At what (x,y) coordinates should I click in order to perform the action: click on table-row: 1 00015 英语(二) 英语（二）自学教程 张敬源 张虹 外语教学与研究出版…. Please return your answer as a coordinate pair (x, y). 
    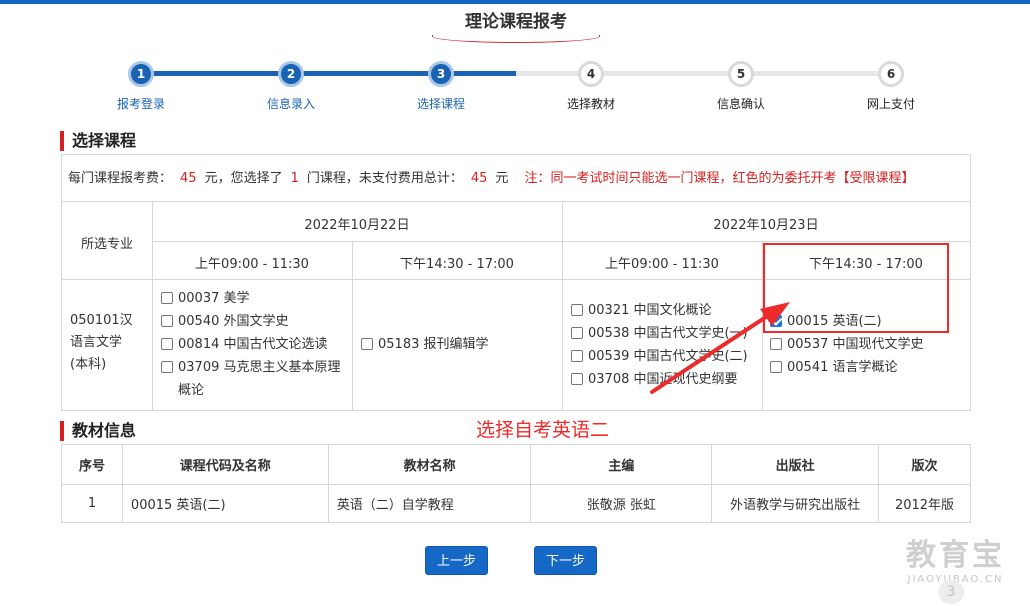
    Looking at the image, I should click on (516, 503).